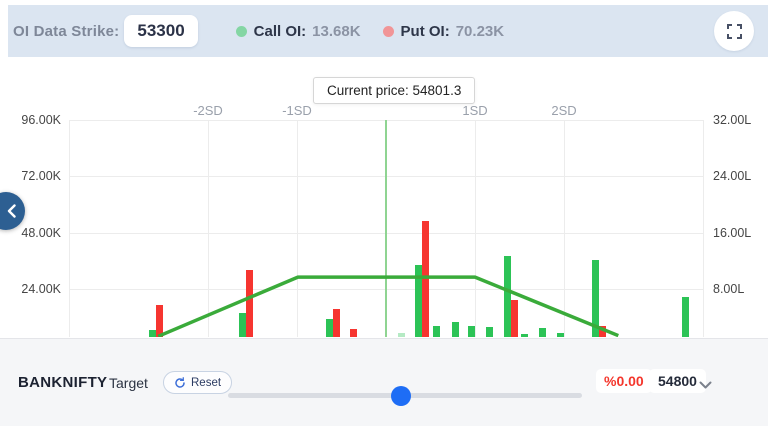 This screenshot has height=426, width=768. I want to click on put-oi-label: Put OI:, so click(425, 31).